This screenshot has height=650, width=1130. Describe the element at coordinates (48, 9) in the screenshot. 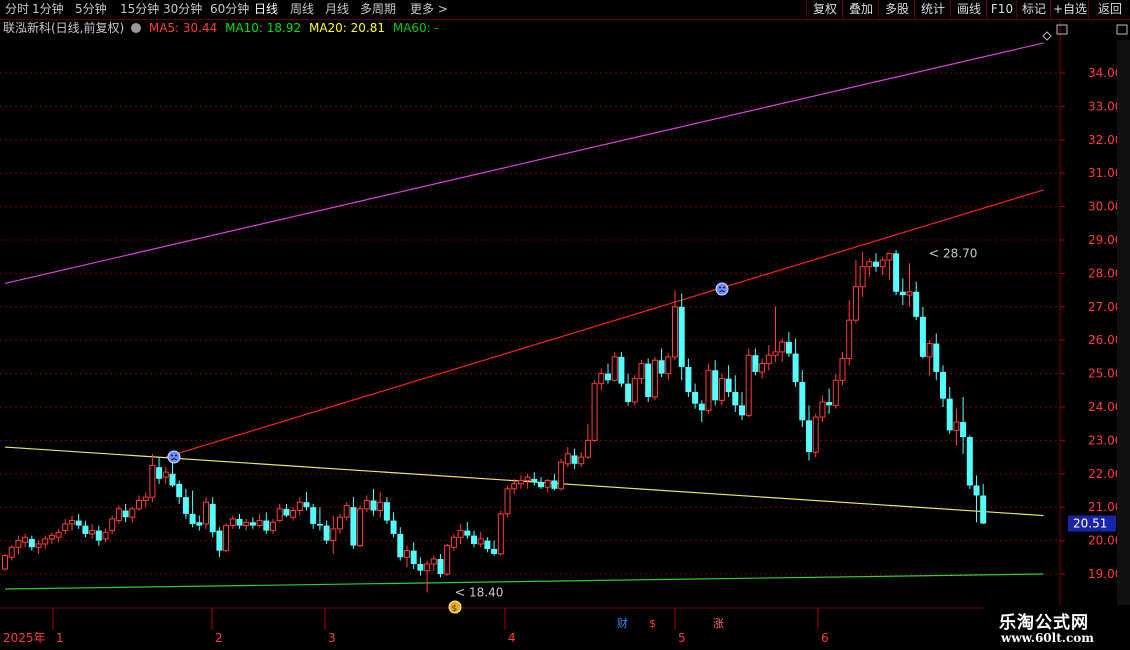

I see `period-tab: 1分钟` at that location.